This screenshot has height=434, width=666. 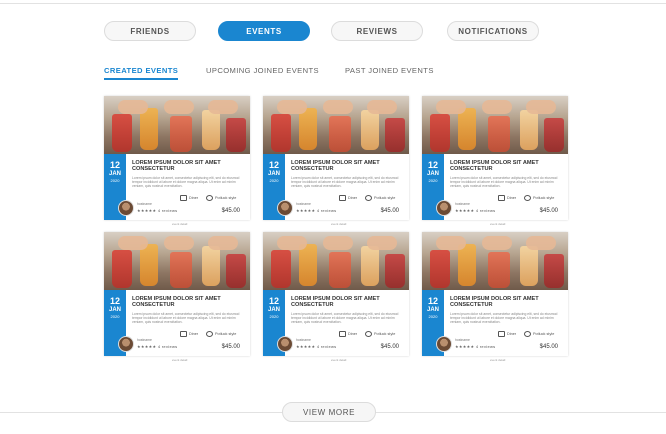 What do you see at coordinates (150, 31) in the screenshot?
I see `tab-friends: FRIENDS` at bounding box center [150, 31].